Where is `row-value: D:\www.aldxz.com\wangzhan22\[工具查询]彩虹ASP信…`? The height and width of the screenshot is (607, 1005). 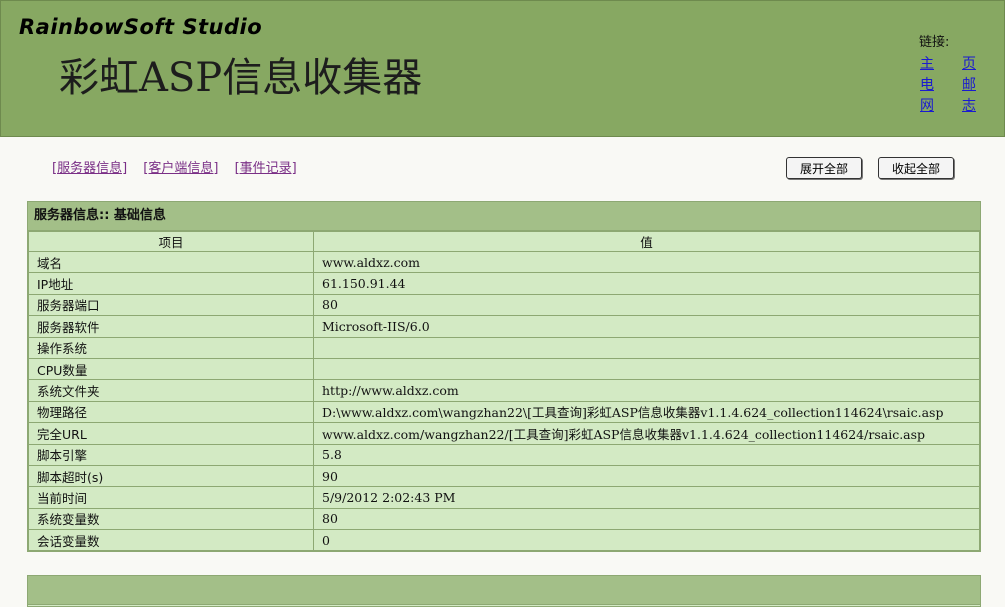
row-value: D:\www.aldxz.com\wangzhan22\[工具查询]彩虹ASP信… is located at coordinates (646, 412).